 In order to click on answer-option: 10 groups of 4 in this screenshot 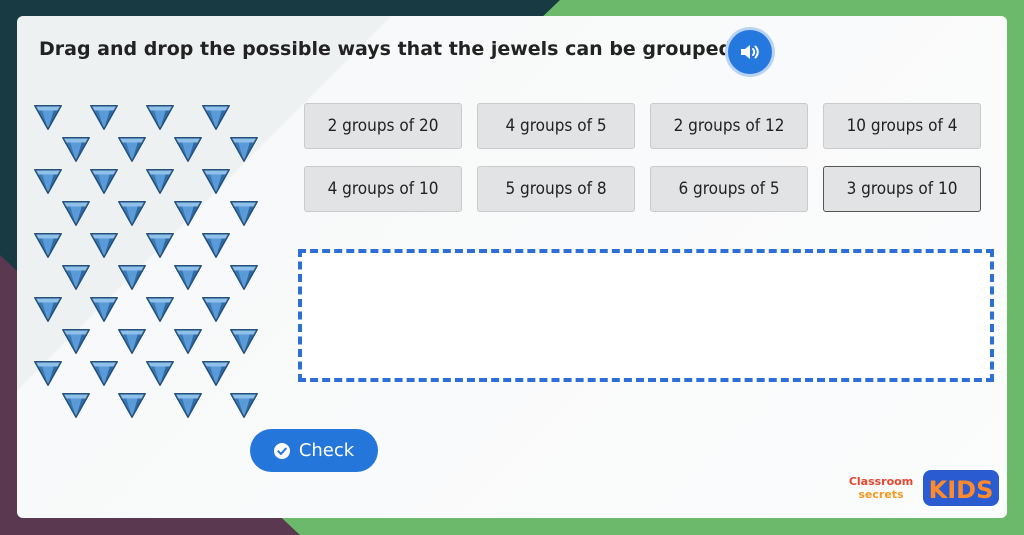, I will do `click(902, 126)`.